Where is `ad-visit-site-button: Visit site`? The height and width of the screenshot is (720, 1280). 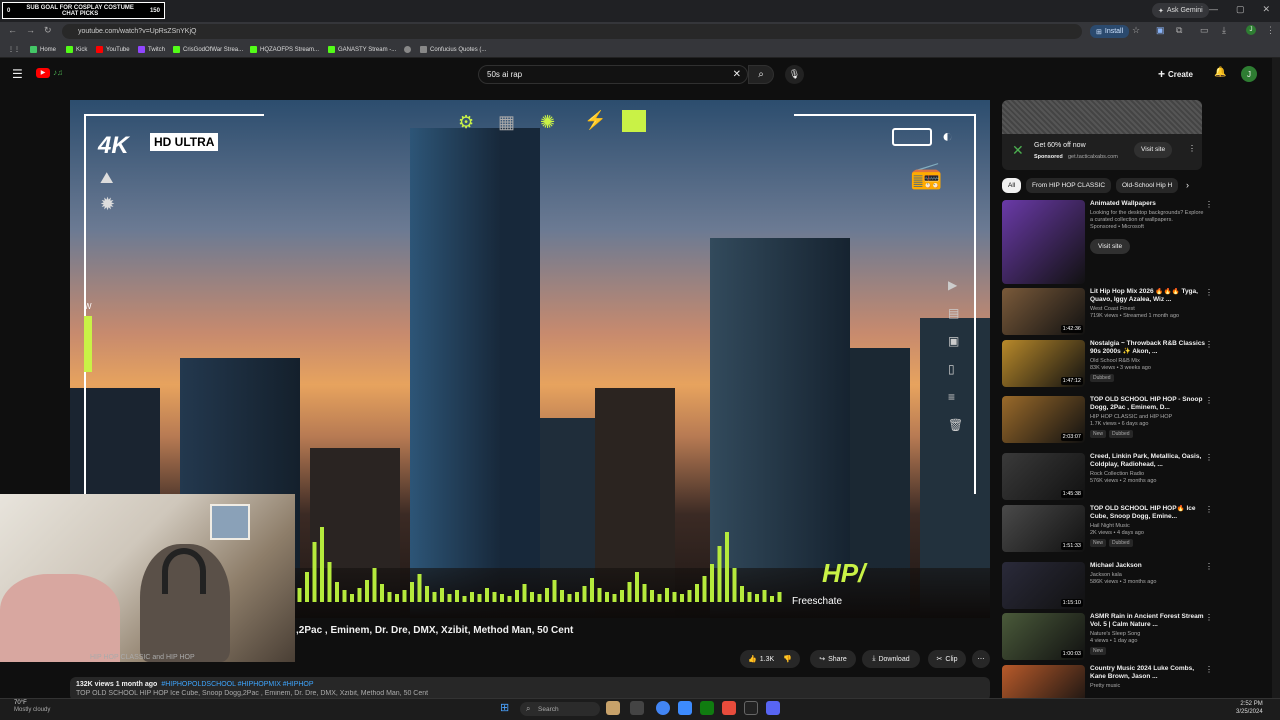
ad-visit-site-button: Visit site is located at coordinates (1153, 150).